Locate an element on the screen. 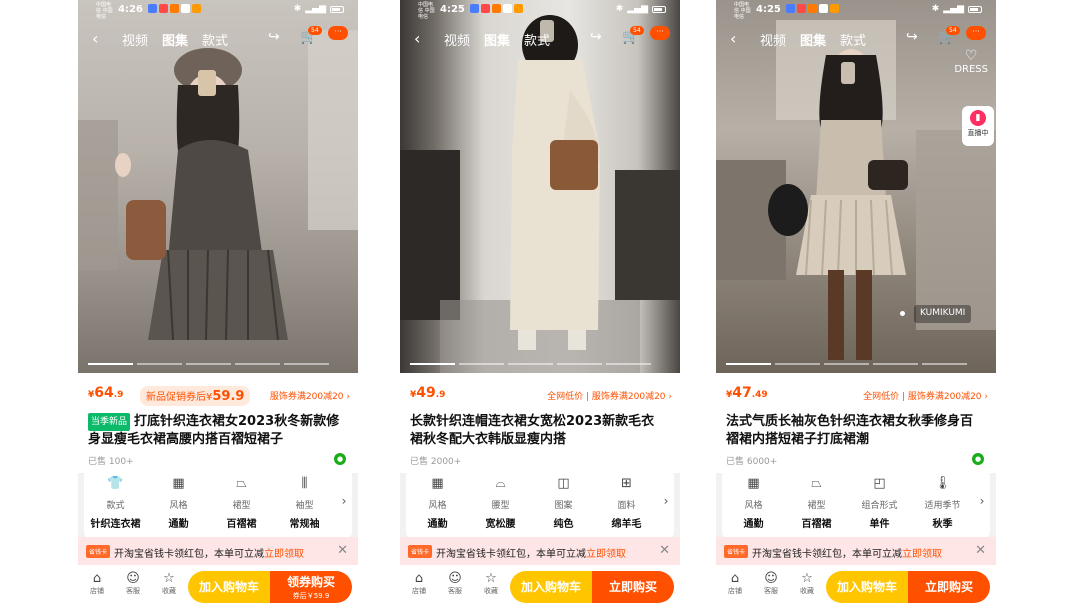 Image resolution: width=1080 pixels, height=608 pixels. carrier-label: 中国电信 中国电信 is located at coordinates (104, 11).